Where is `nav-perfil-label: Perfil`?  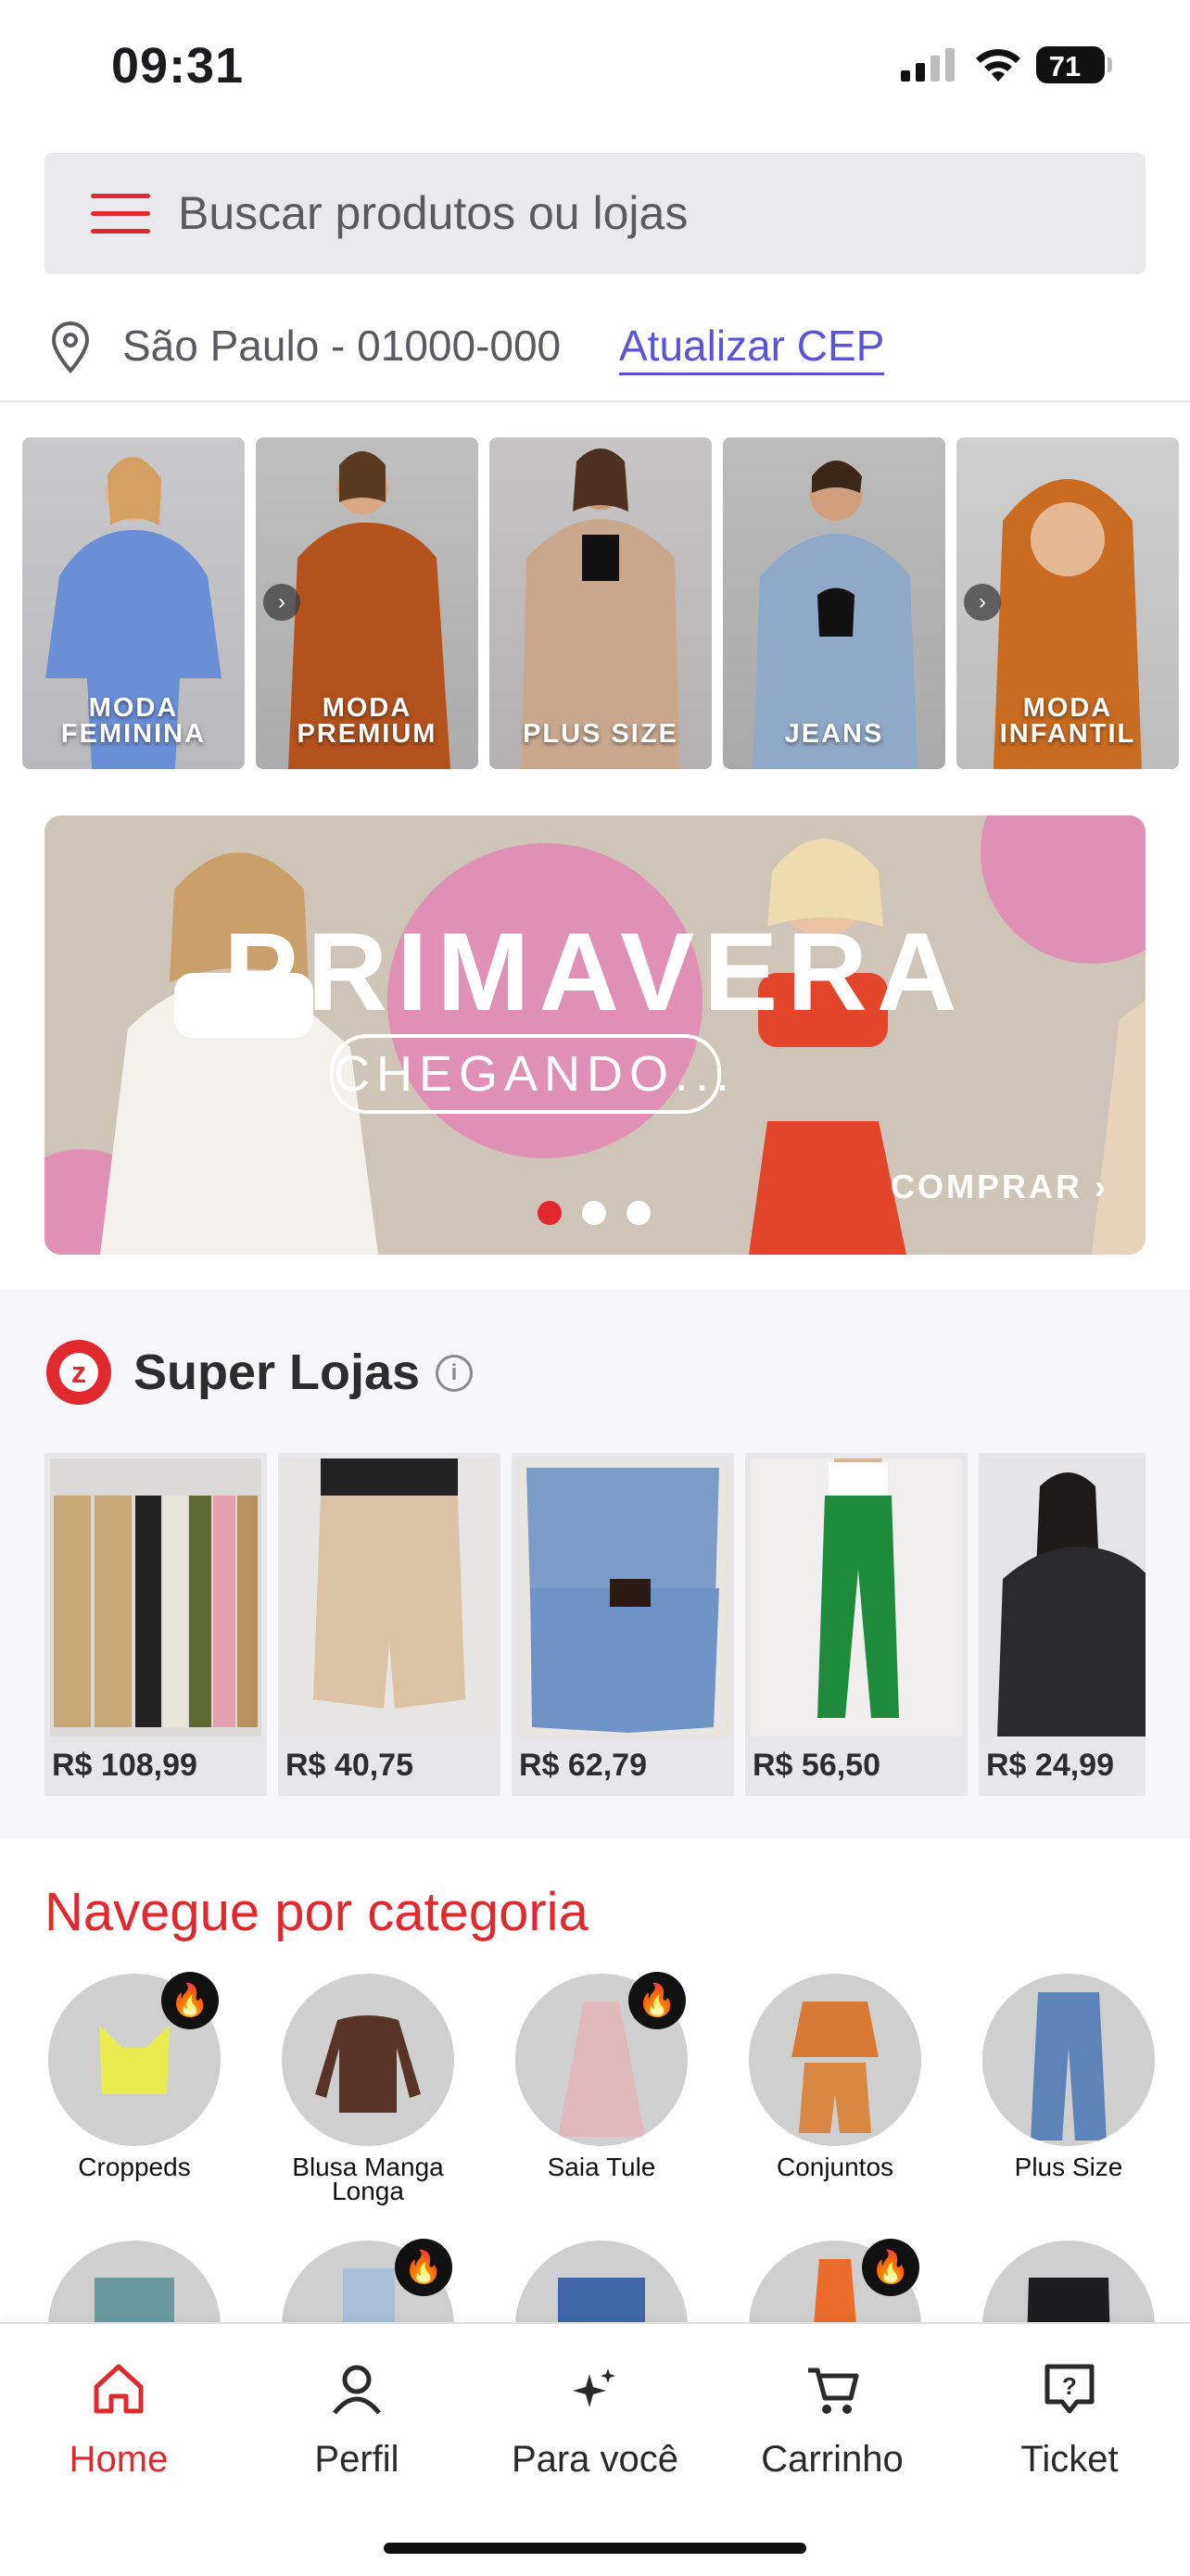
nav-perfil-label: Perfil is located at coordinates (356, 2460).